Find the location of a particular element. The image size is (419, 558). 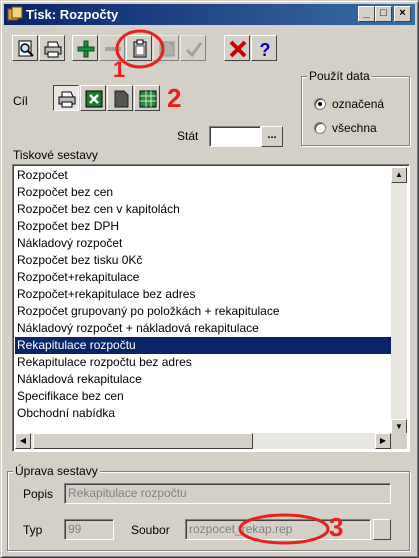

popis-label: Popis is located at coordinates (38, 494).